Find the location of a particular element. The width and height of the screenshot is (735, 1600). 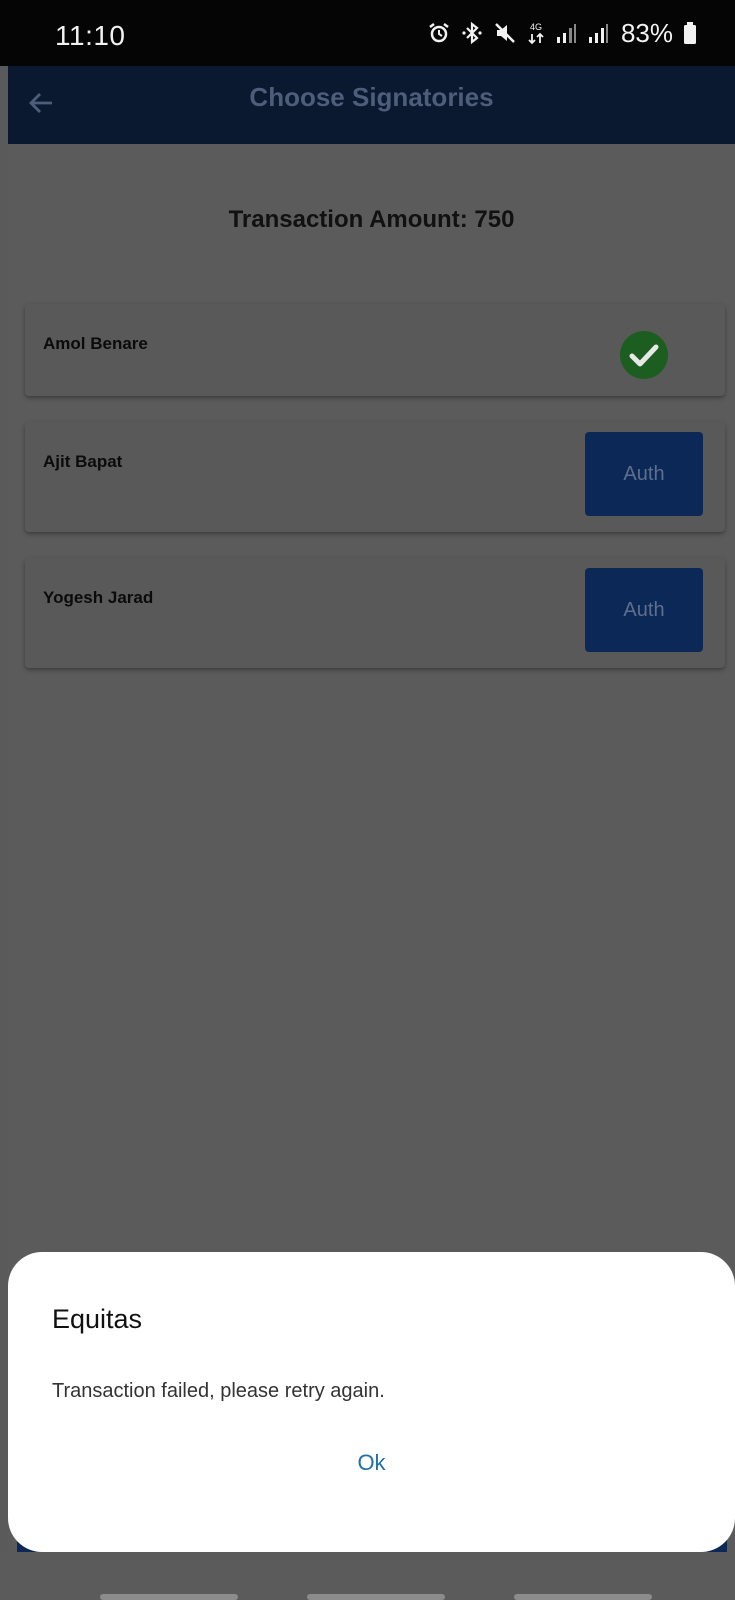

status-icons: 4G 83% is located at coordinates (562, 33).